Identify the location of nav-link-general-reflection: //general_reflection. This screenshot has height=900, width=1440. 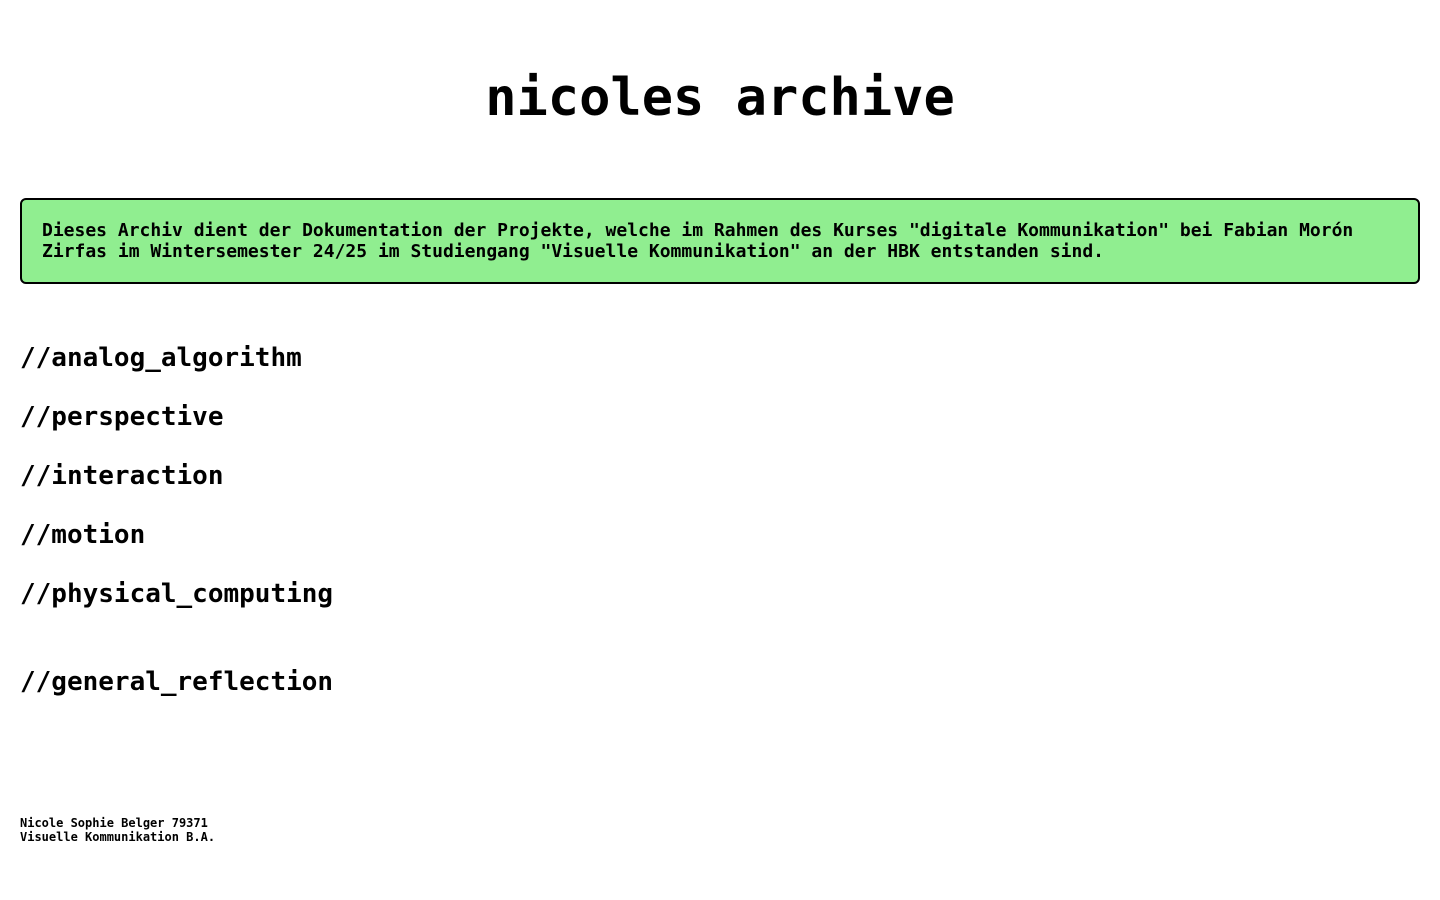
(176, 682).